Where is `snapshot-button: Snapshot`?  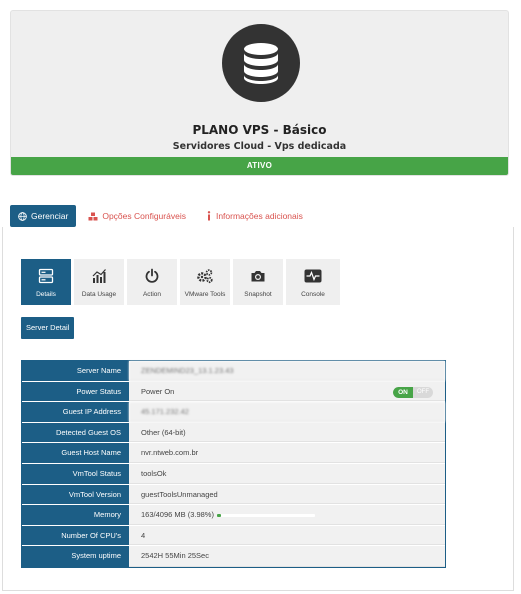 snapshot-button: Snapshot is located at coordinates (258, 282).